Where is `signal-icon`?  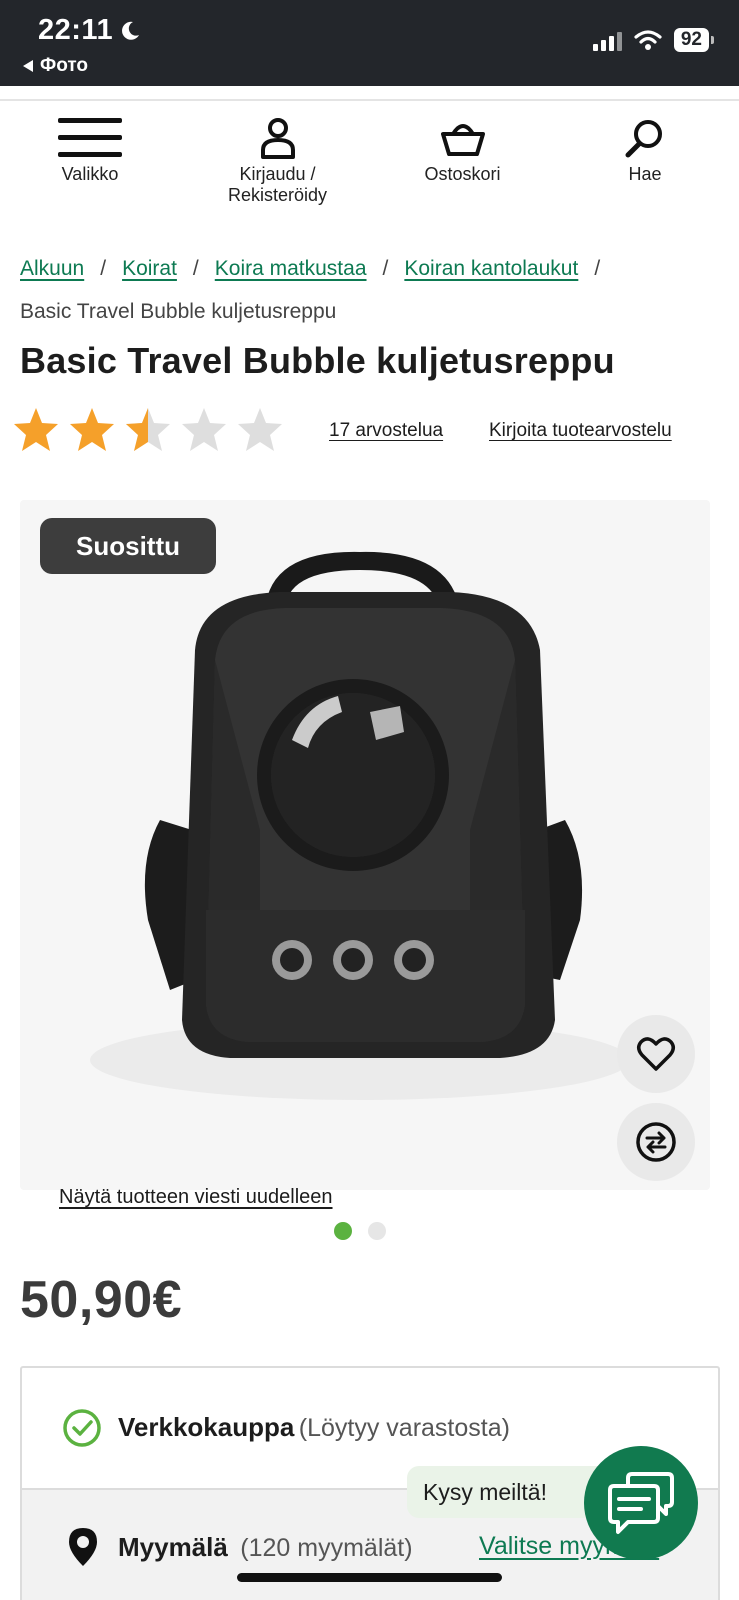 signal-icon is located at coordinates (607, 40).